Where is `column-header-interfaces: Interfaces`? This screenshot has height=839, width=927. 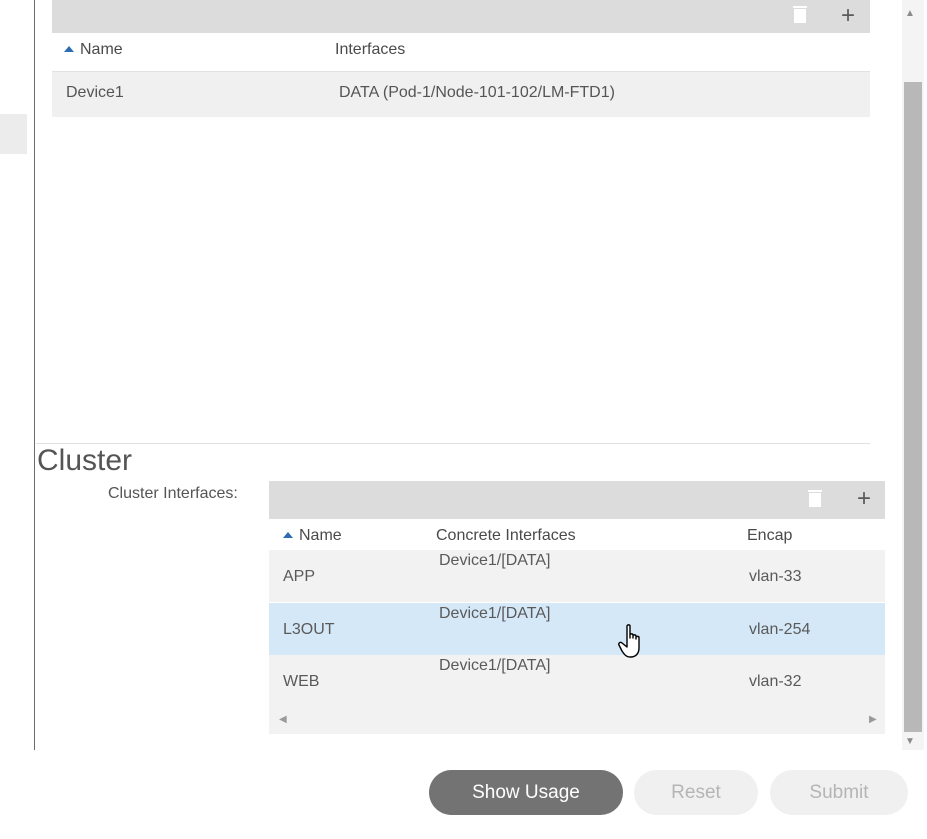 column-header-interfaces: Interfaces is located at coordinates (370, 50).